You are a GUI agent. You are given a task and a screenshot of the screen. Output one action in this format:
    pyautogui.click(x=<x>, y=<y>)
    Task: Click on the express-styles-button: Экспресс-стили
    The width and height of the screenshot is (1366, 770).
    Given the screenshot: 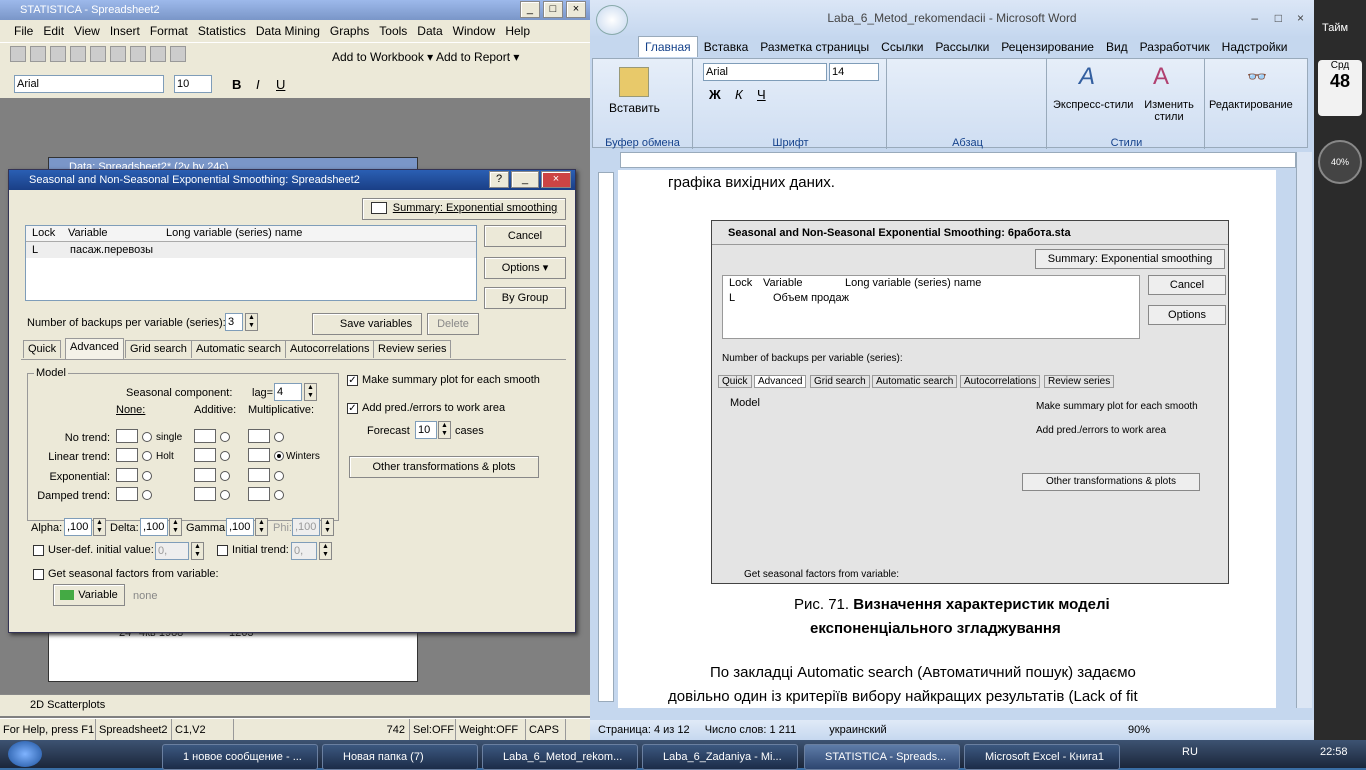 What is the action you would take?
    pyautogui.click(x=1093, y=105)
    